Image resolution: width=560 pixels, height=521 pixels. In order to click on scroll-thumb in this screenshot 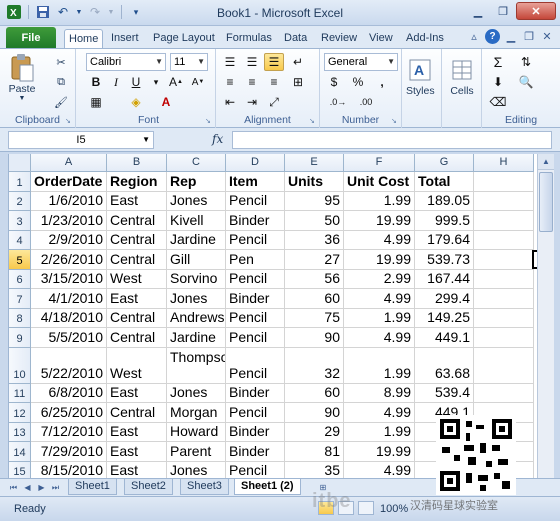, I will do `click(546, 202)`.